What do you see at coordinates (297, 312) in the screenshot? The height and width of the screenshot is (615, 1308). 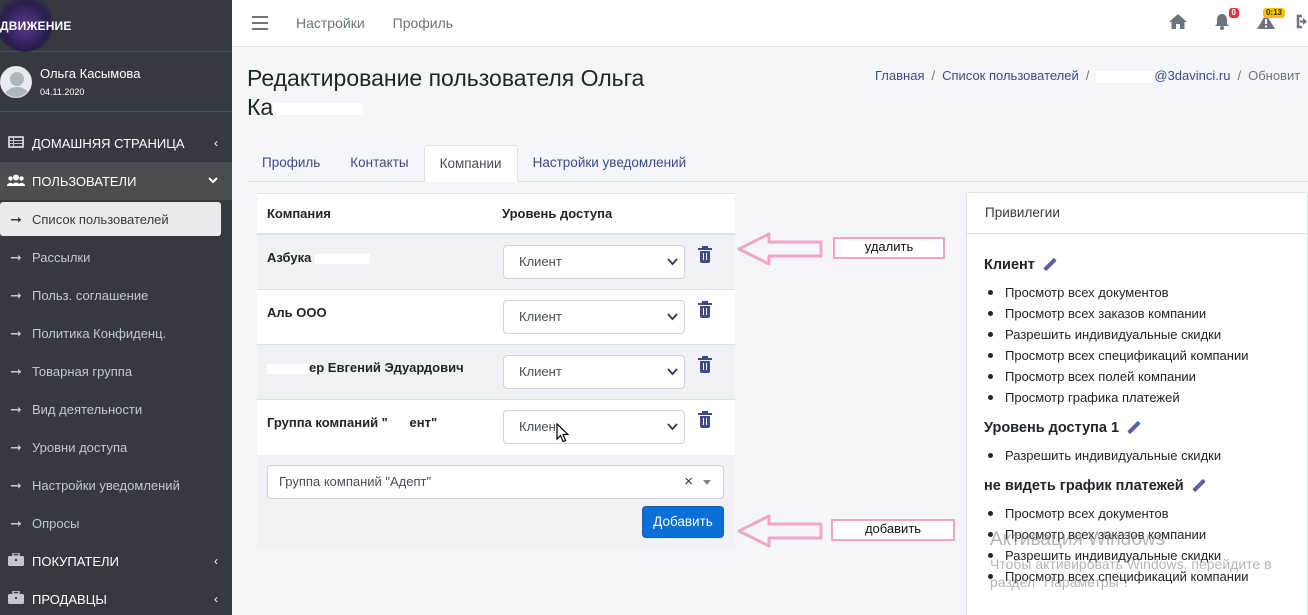 I see `company-name: Аль ООО` at bounding box center [297, 312].